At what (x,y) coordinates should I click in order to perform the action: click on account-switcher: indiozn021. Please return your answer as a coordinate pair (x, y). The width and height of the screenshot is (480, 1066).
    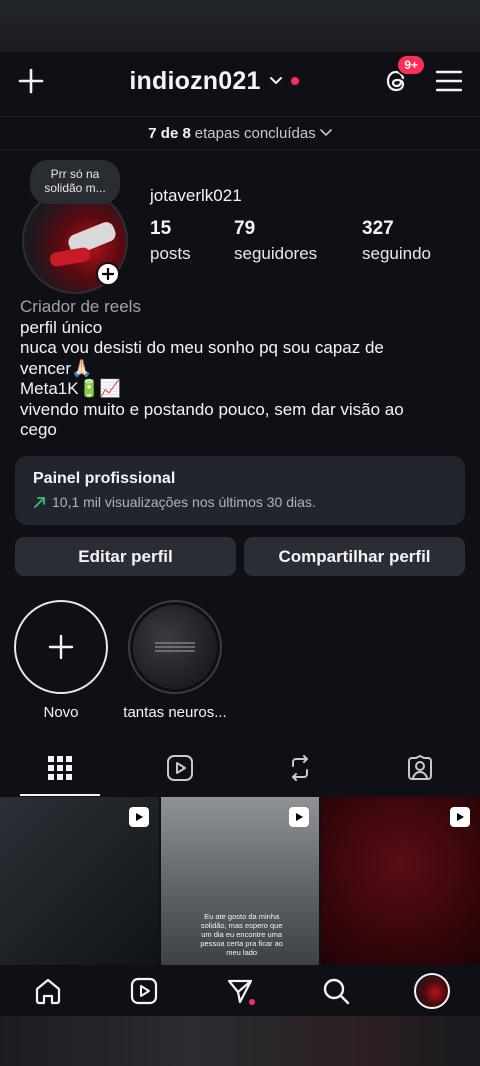
    Looking at the image, I should click on (214, 81).